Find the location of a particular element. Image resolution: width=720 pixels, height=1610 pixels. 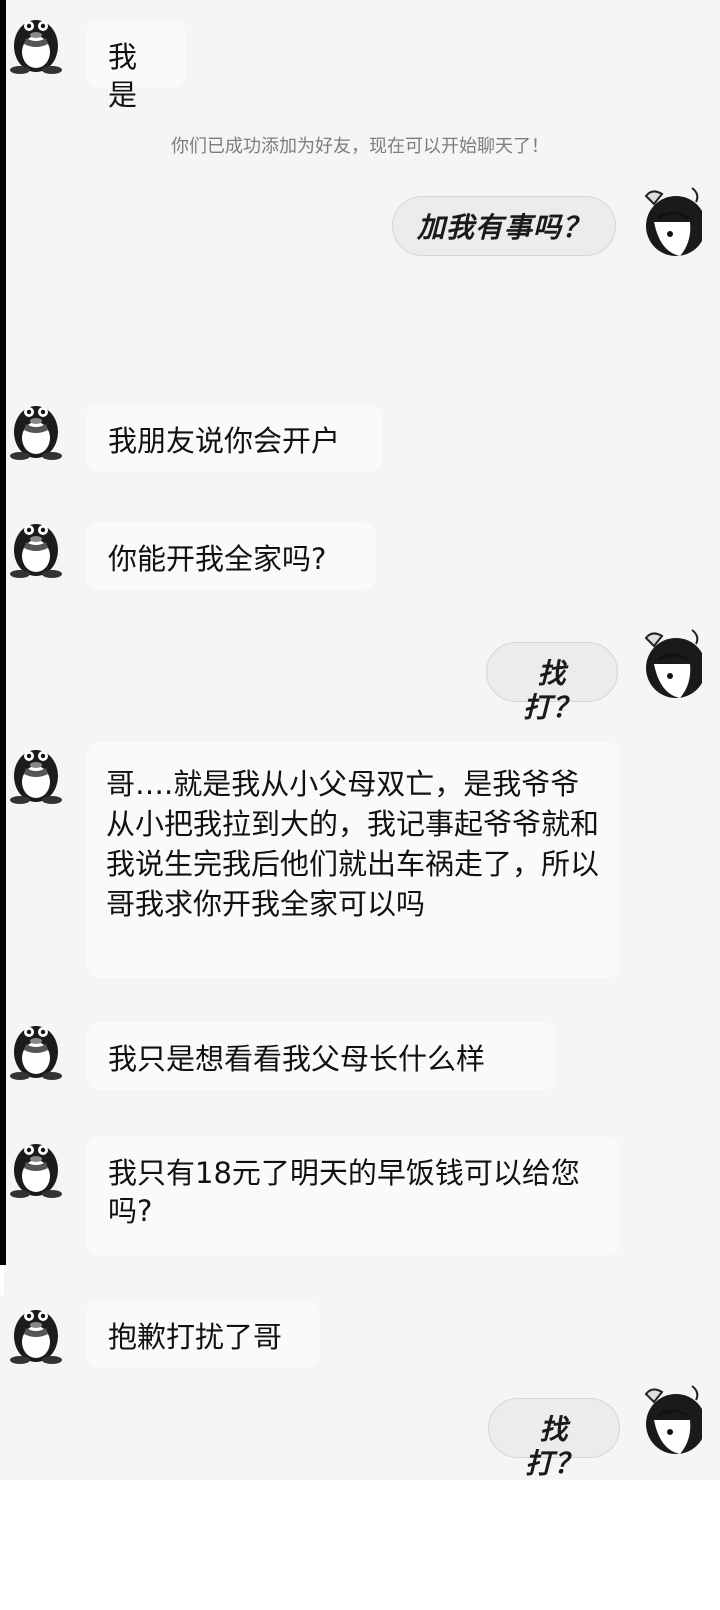

message-bubble-received: 我是 is located at coordinates (136, 66).